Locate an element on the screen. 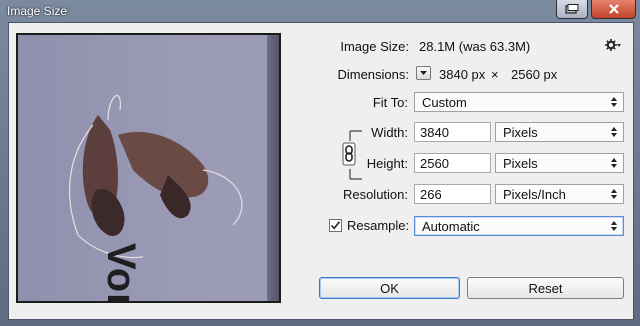 This screenshot has height=326, width=640. checkmark-icon is located at coordinates (335, 225).